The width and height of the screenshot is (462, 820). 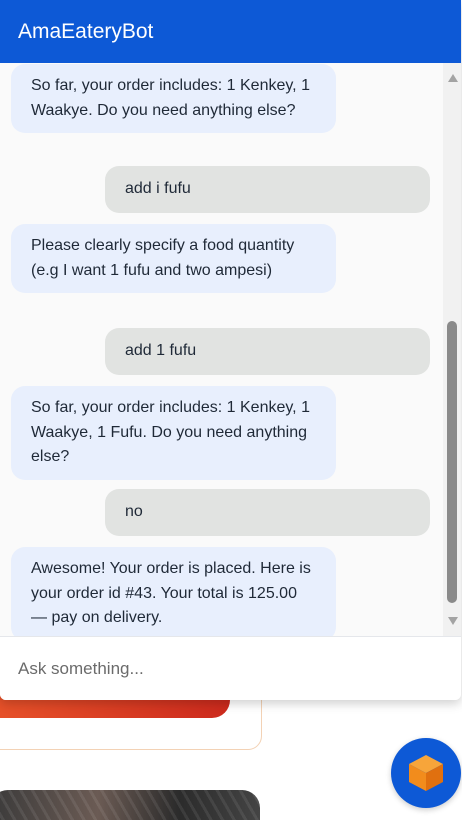 I want to click on chat-launcher-button, so click(x=426, y=773).